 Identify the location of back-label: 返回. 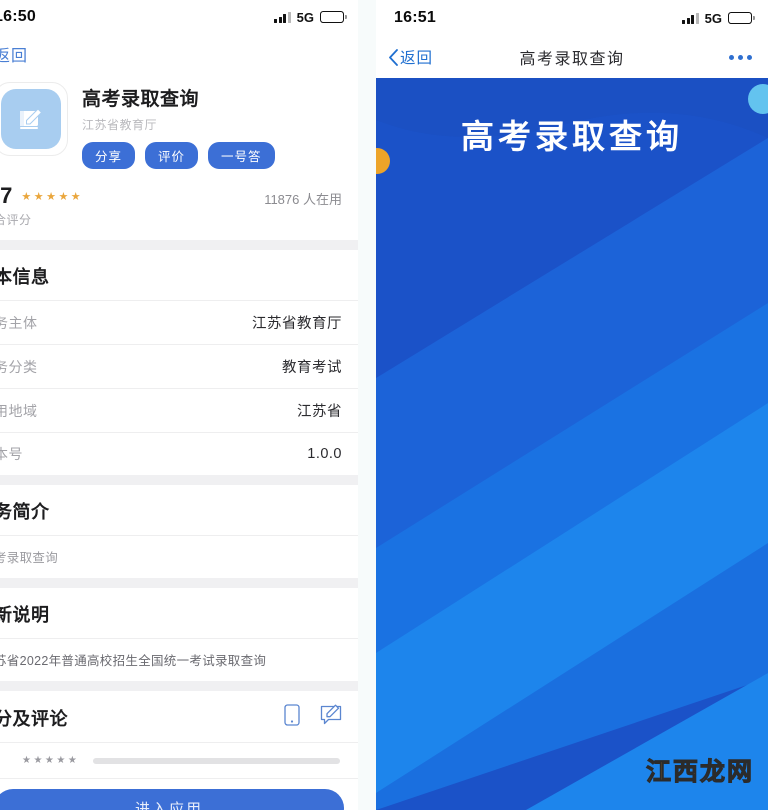
(14, 56).